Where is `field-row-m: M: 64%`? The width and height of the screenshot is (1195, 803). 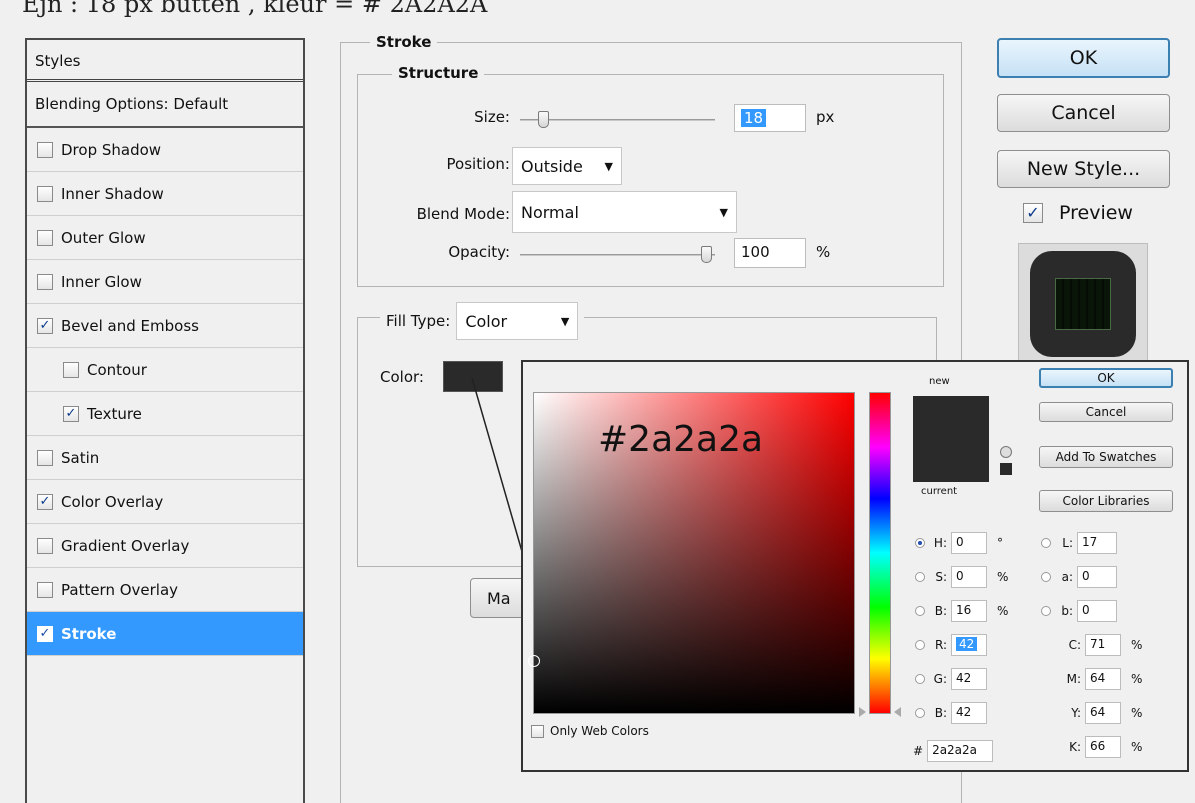
field-row-m: M: 64% is located at coordinates (1102, 679).